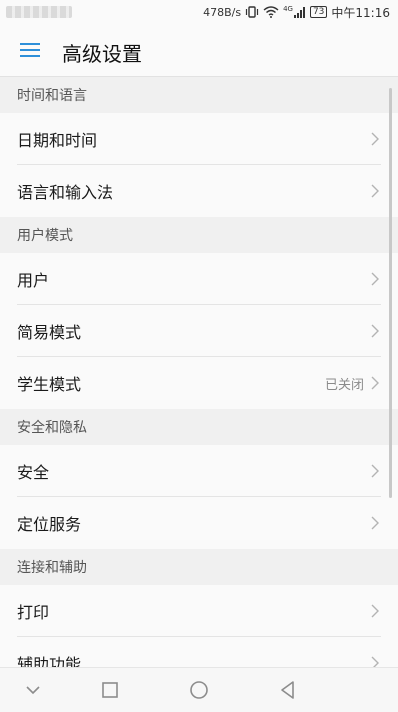 The height and width of the screenshot is (712, 398). I want to click on settings-item-label: 用户, so click(33, 280).